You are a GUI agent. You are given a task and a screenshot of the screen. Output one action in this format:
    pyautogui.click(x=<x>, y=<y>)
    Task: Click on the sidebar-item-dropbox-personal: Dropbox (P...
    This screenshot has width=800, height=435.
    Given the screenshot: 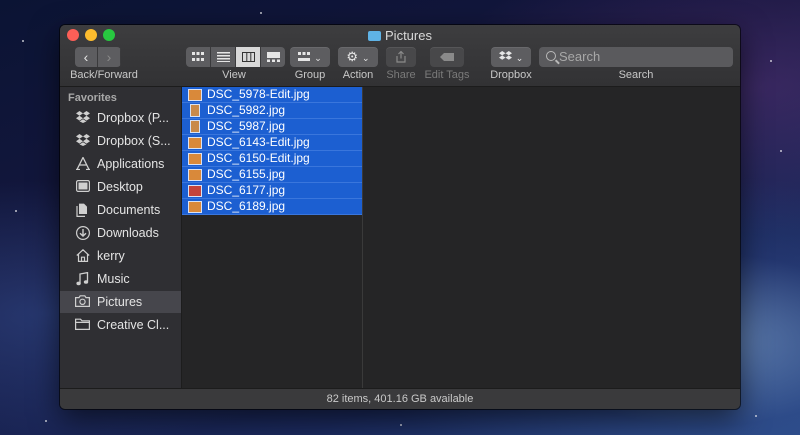 What is the action you would take?
    pyautogui.click(x=120, y=118)
    